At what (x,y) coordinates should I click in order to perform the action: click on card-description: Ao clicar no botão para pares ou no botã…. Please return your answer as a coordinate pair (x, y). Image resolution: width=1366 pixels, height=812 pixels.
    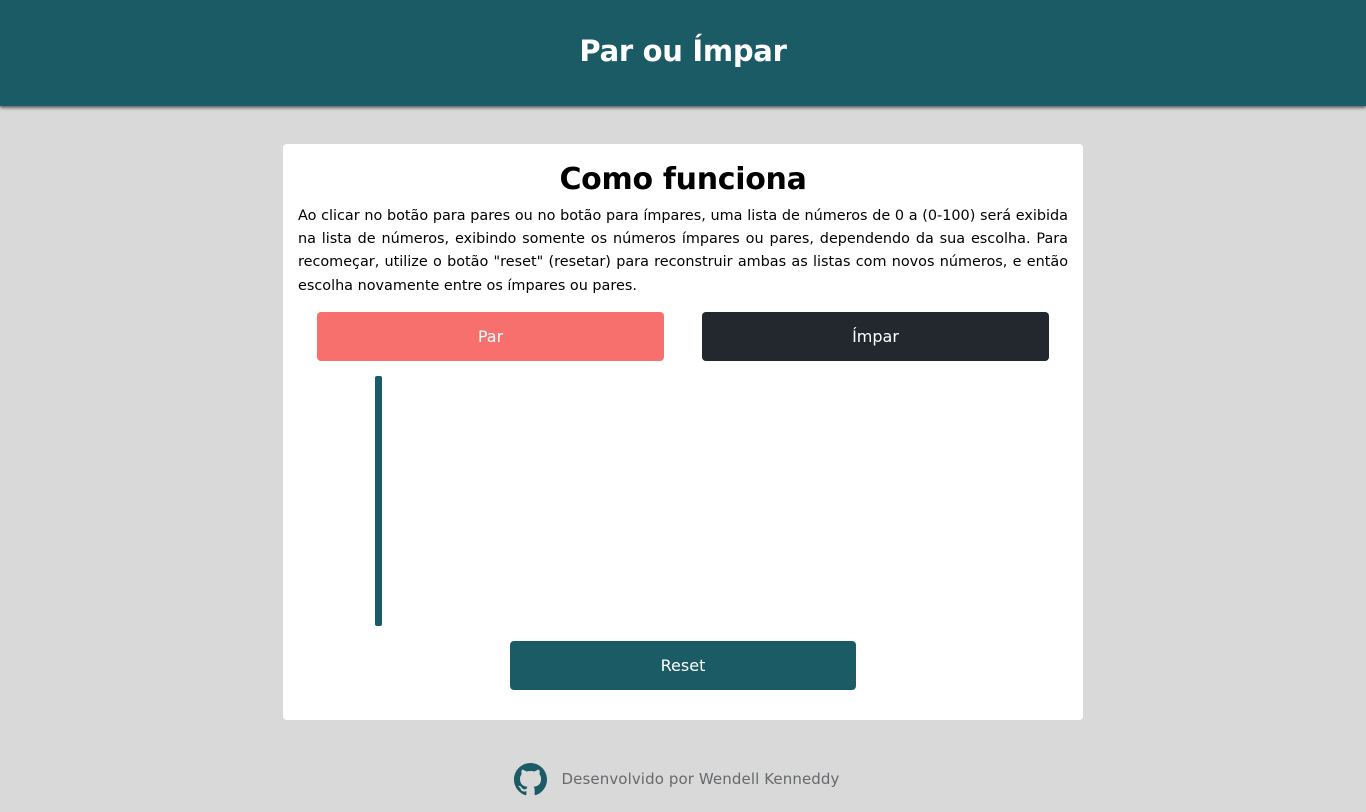
    Looking at the image, I should click on (683, 251).